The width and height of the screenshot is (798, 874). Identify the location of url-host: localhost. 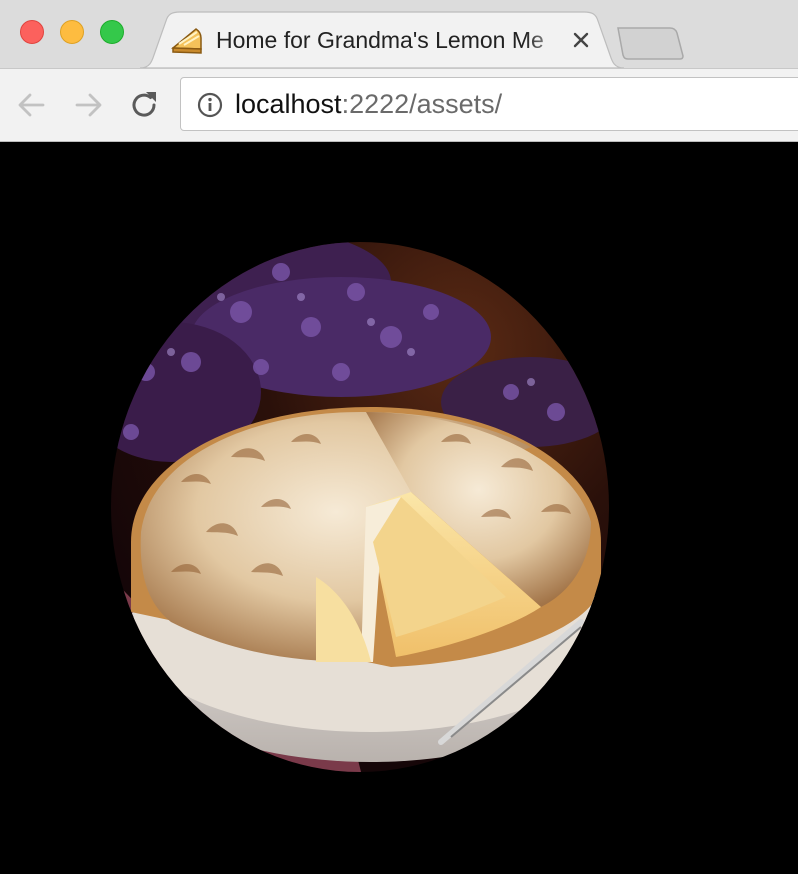
(288, 104).